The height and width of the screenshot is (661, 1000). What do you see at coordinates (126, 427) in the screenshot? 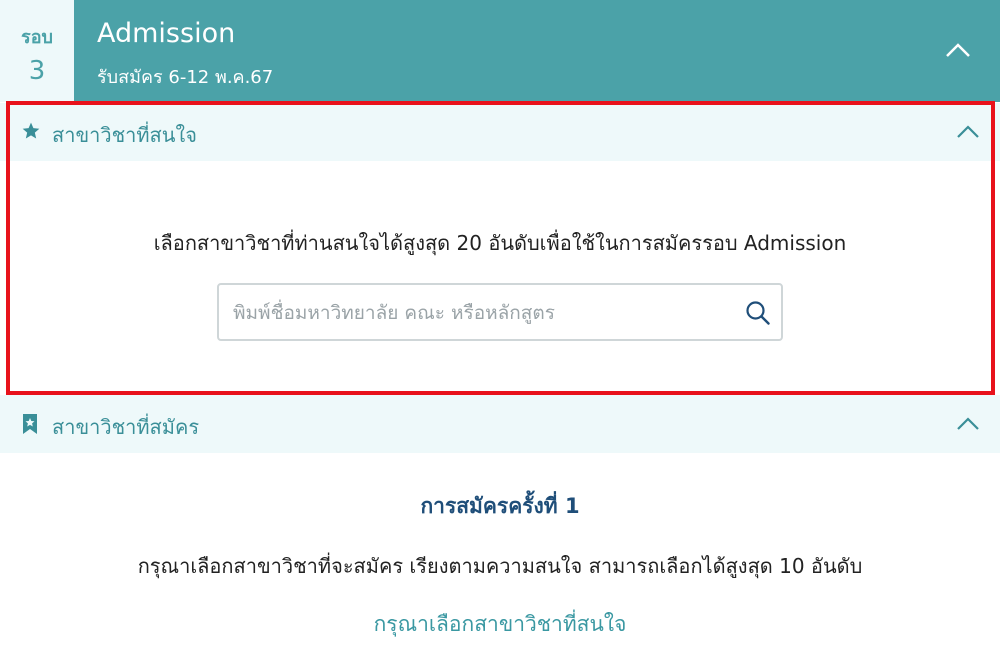
I see `applied-section-title: สาขาวิชาที่สมัคร` at bounding box center [126, 427].